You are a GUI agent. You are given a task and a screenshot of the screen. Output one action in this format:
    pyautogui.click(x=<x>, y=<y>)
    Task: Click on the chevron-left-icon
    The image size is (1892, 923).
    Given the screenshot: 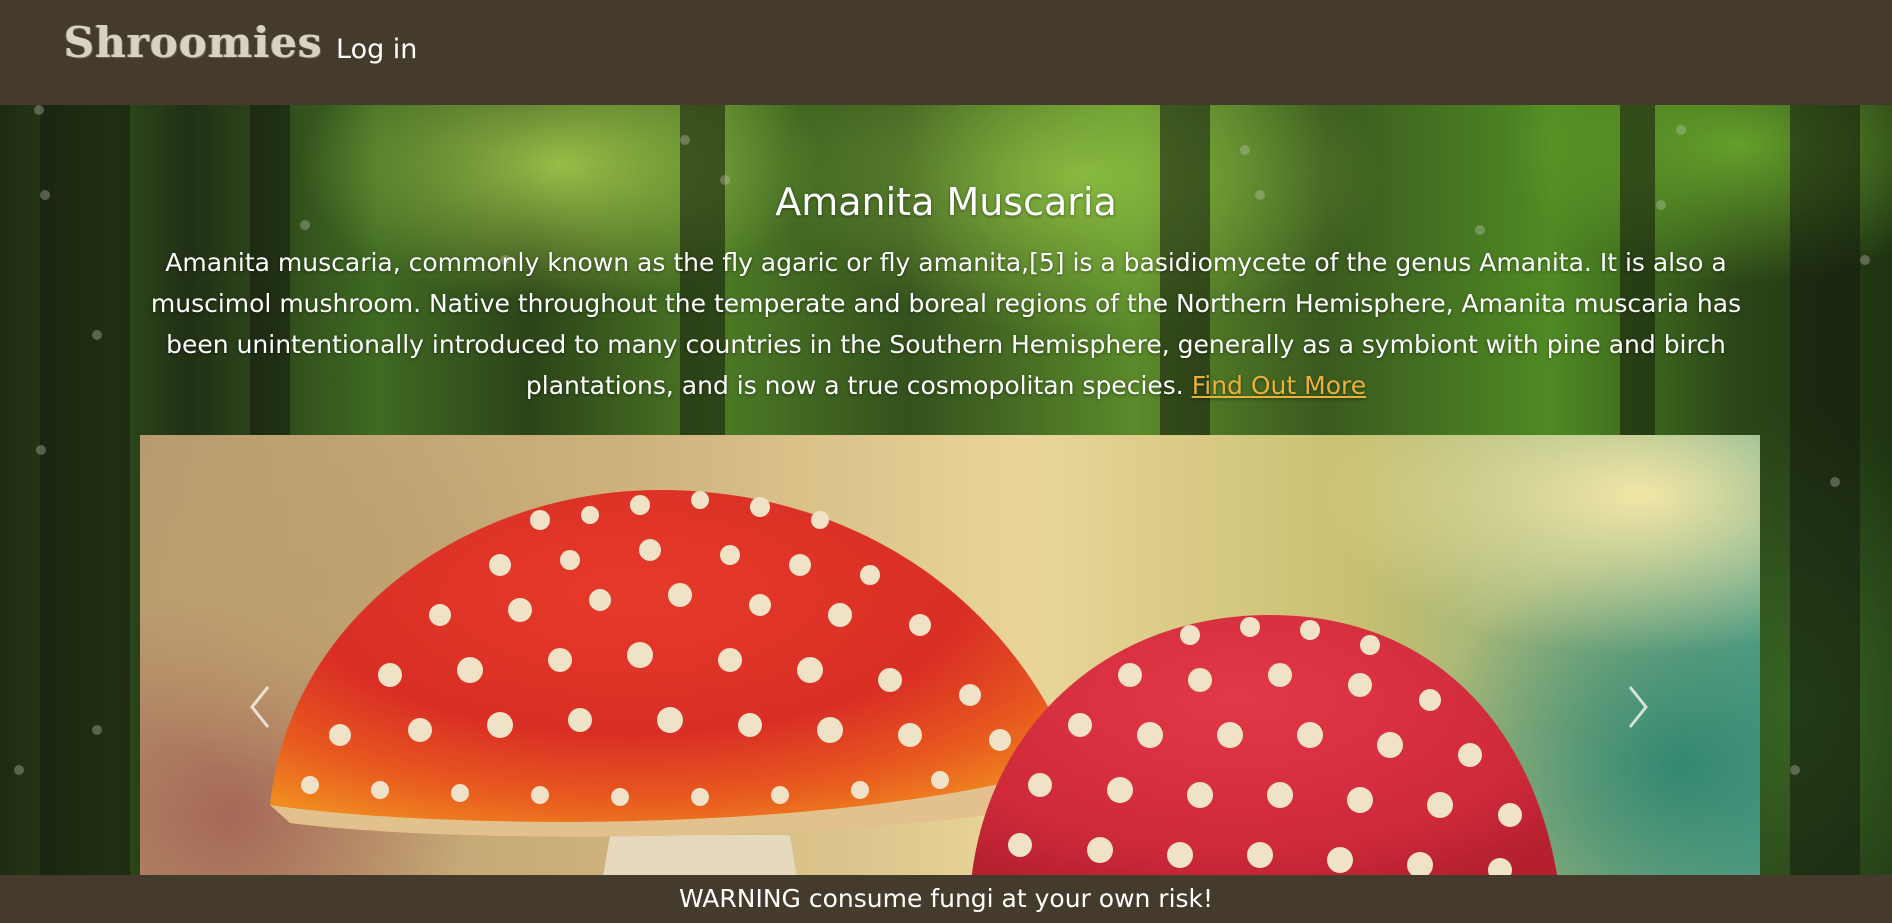 What is the action you would take?
    pyautogui.click(x=260, y=707)
    